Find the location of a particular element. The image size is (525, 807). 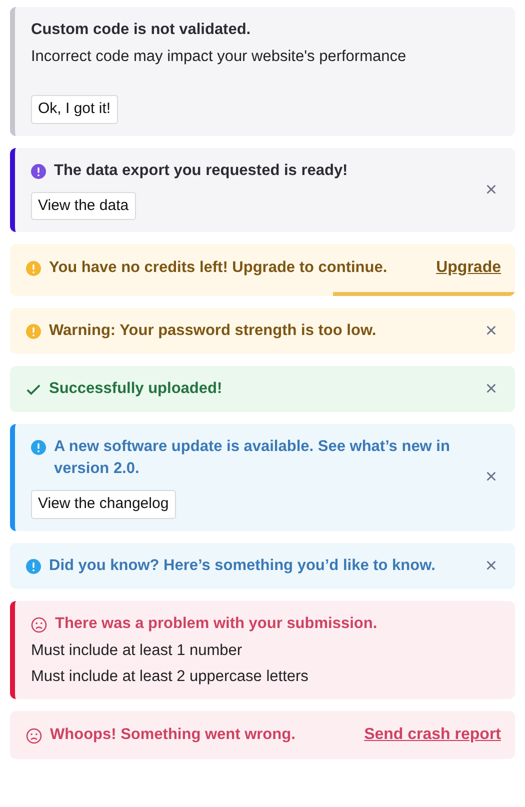

action-button: View the data is located at coordinates (83, 206).